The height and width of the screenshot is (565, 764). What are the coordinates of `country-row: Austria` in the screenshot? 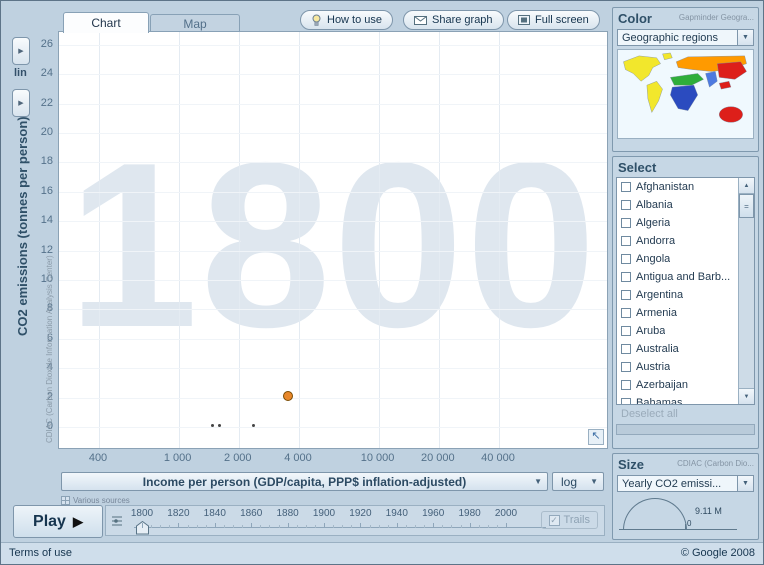 It's located at (685, 367).